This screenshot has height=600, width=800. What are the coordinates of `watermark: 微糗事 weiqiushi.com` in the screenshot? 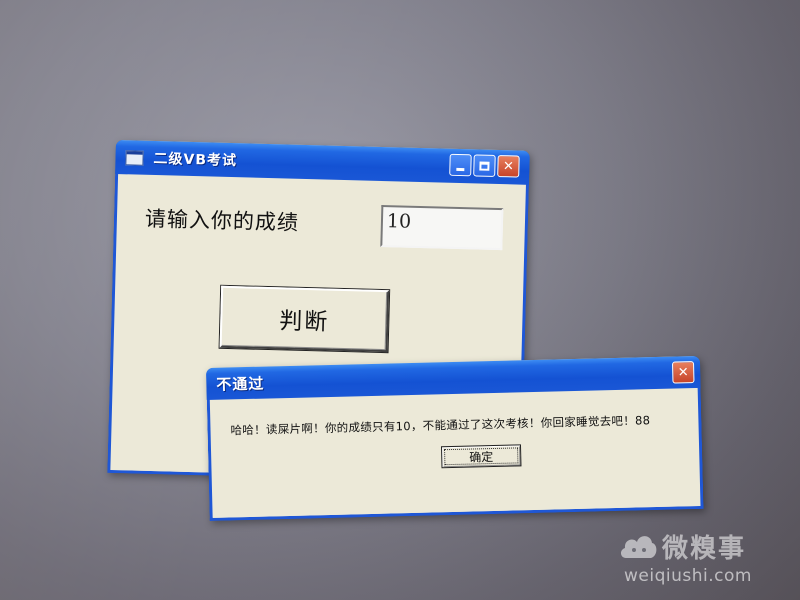 It's located at (706, 559).